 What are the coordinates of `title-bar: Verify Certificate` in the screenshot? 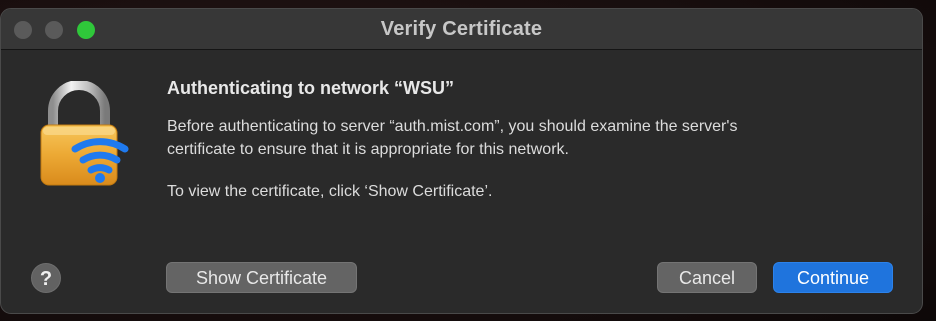 It's located at (461, 29).